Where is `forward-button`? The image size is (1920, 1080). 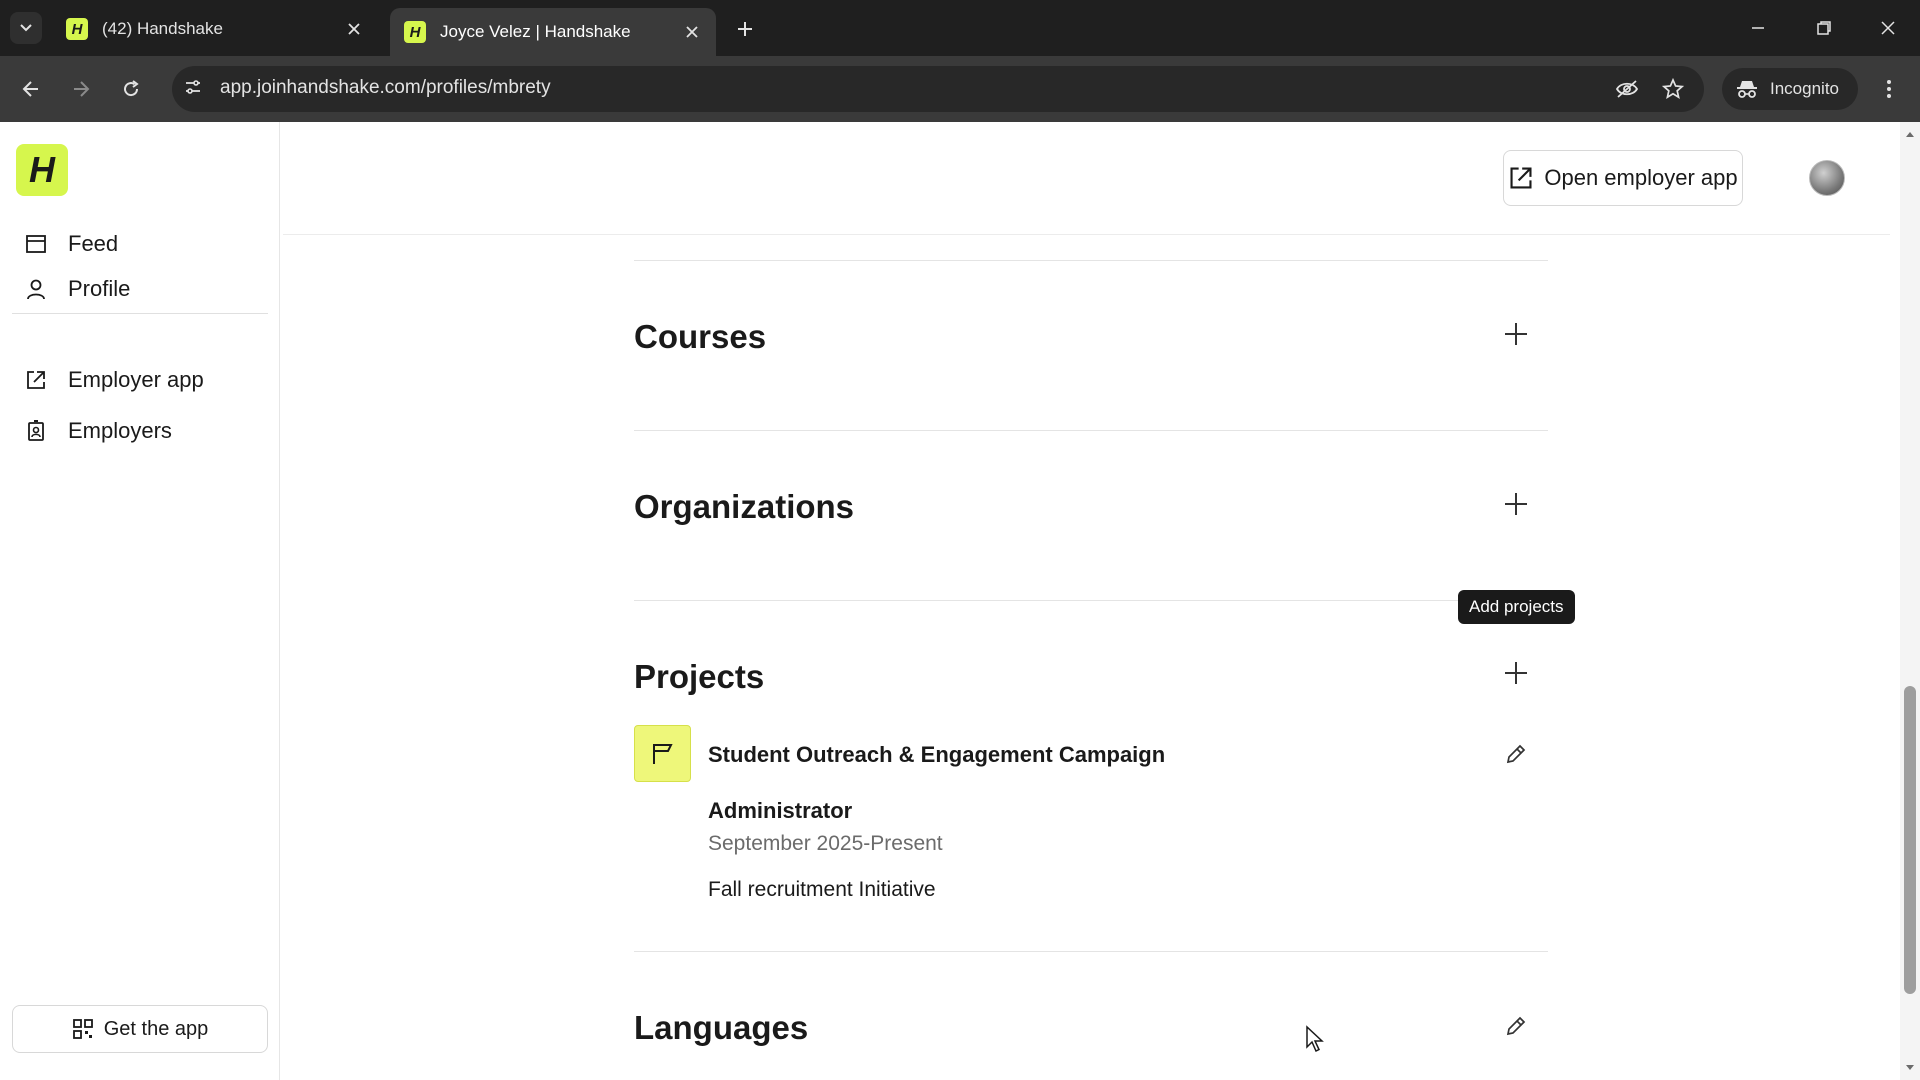 forward-button is located at coordinates (81, 89).